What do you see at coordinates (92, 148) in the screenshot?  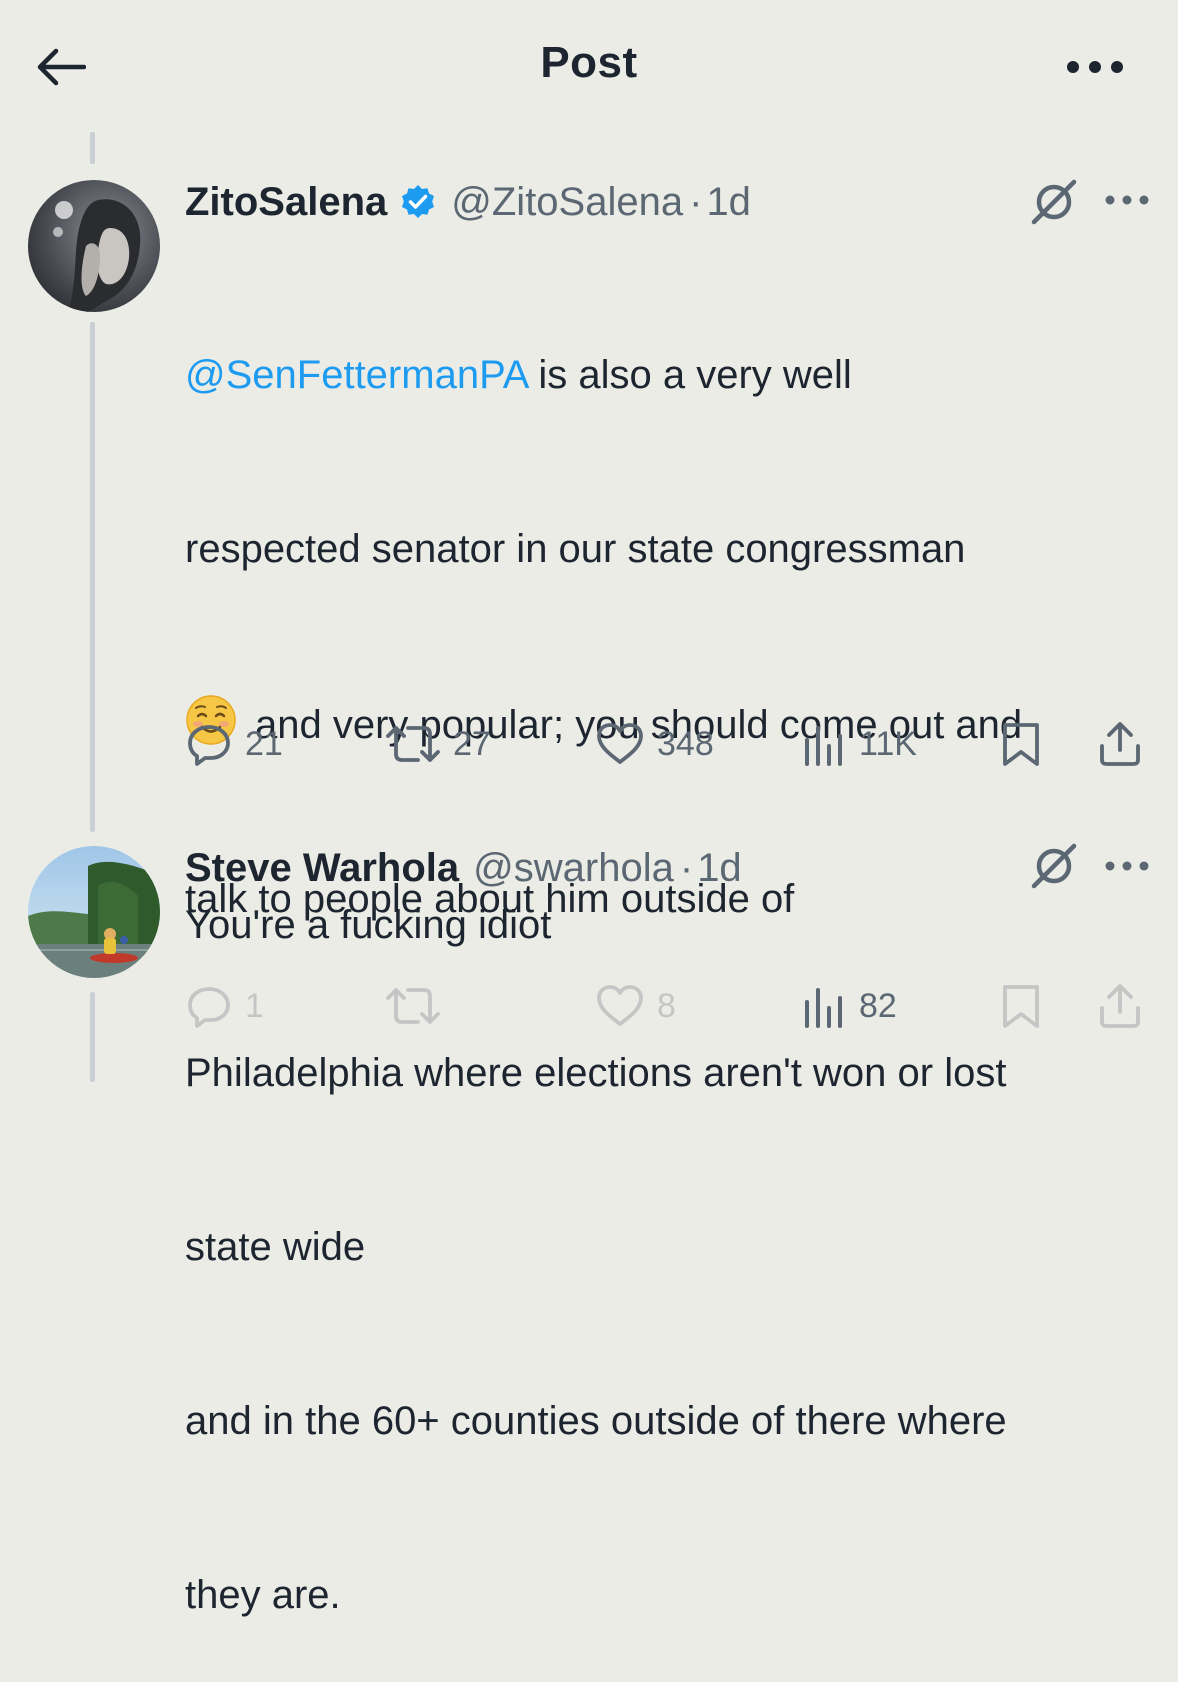 I see `thread-line-top` at bounding box center [92, 148].